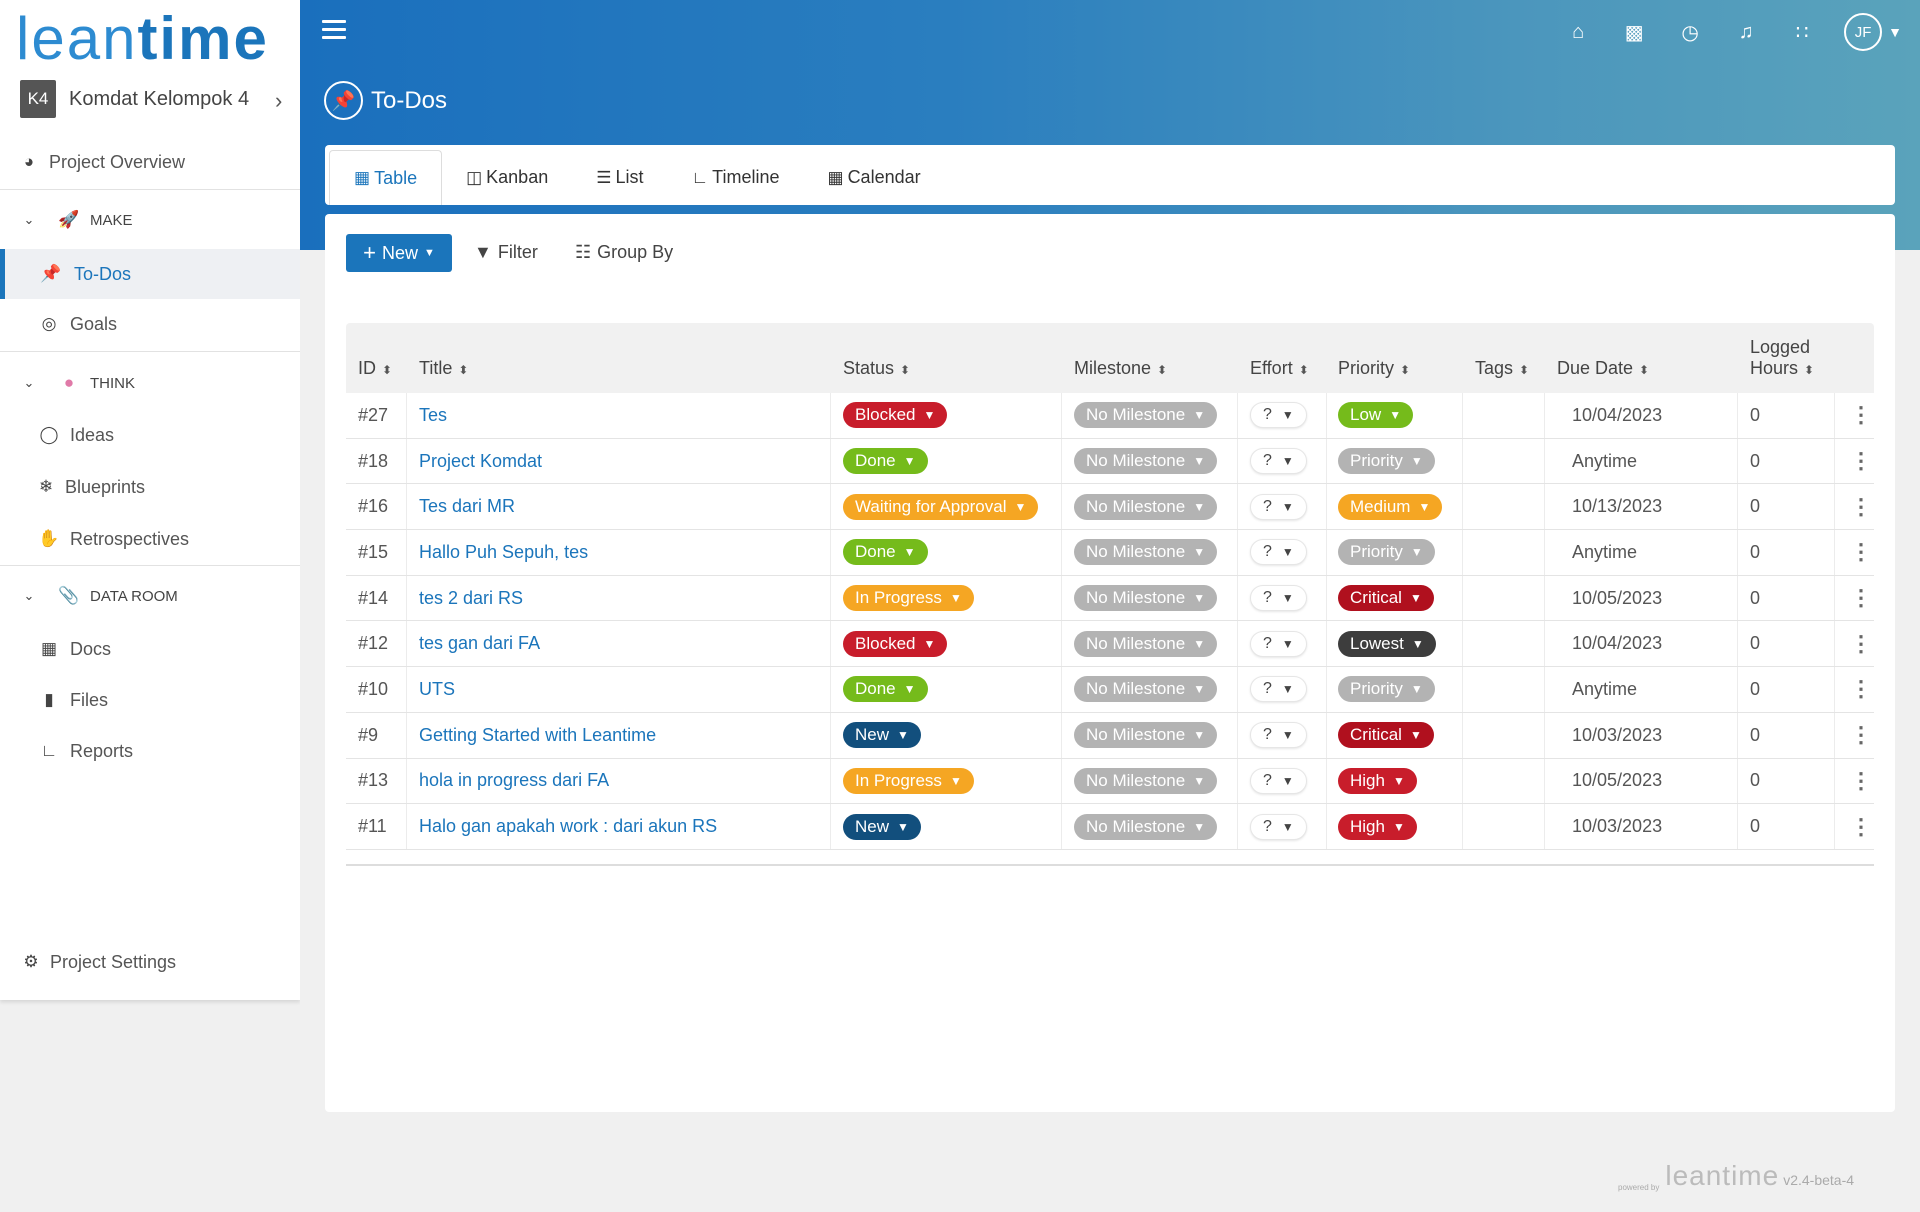 Image resolution: width=1920 pixels, height=1212 pixels. What do you see at coordinates (1387, 643) in the screenshot?
I see `priority-dropdown: Lowest ▼` at bounding box center [1387, 643].